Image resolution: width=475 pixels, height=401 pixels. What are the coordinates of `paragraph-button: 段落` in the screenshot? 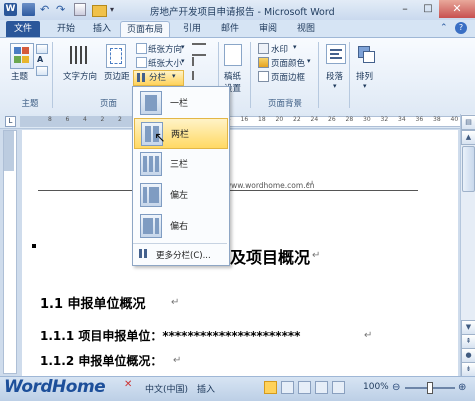 It's located at (334, 76).